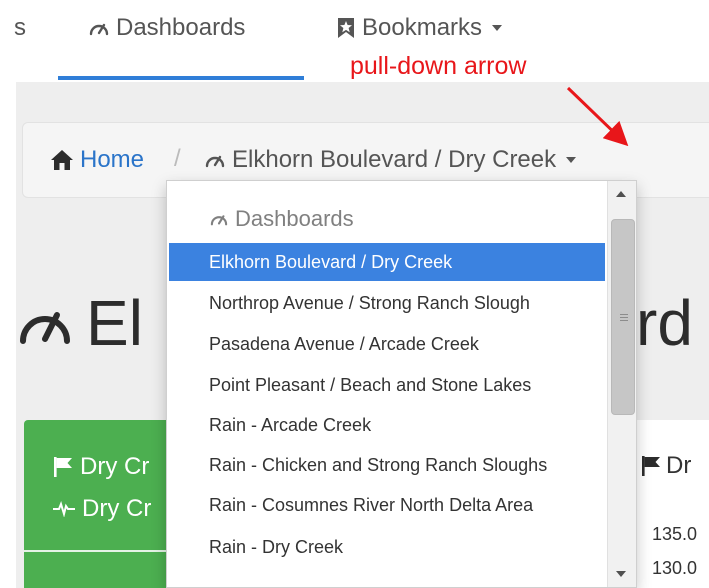 The height and width of the screenshot is (588, 709). Describe the element at coordinates (62, 160) in the screenshot. I see `home-icon` at that location.